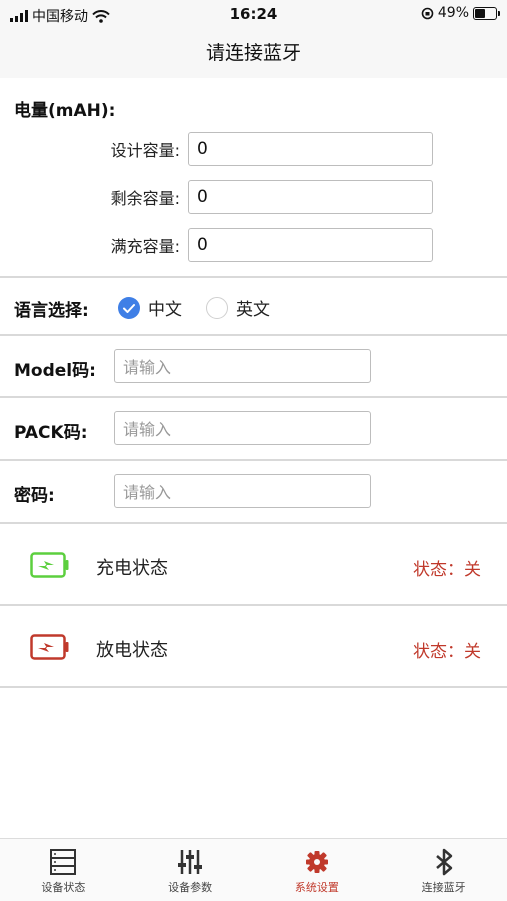  Describe the element at coordinates (51, 311) in the screenshot. I see `language-label: 语言选择:` at that location.